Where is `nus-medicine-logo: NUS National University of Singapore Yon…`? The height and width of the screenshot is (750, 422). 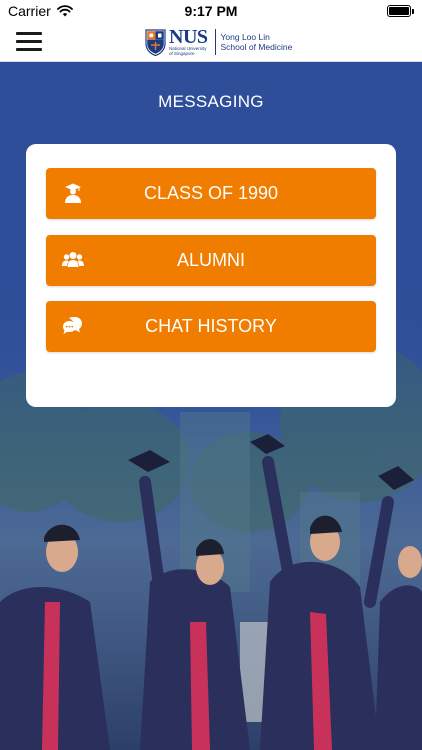 nus-medicine-logo: NUS National University of Singapore Yon… is located at coordinates (218, 42).